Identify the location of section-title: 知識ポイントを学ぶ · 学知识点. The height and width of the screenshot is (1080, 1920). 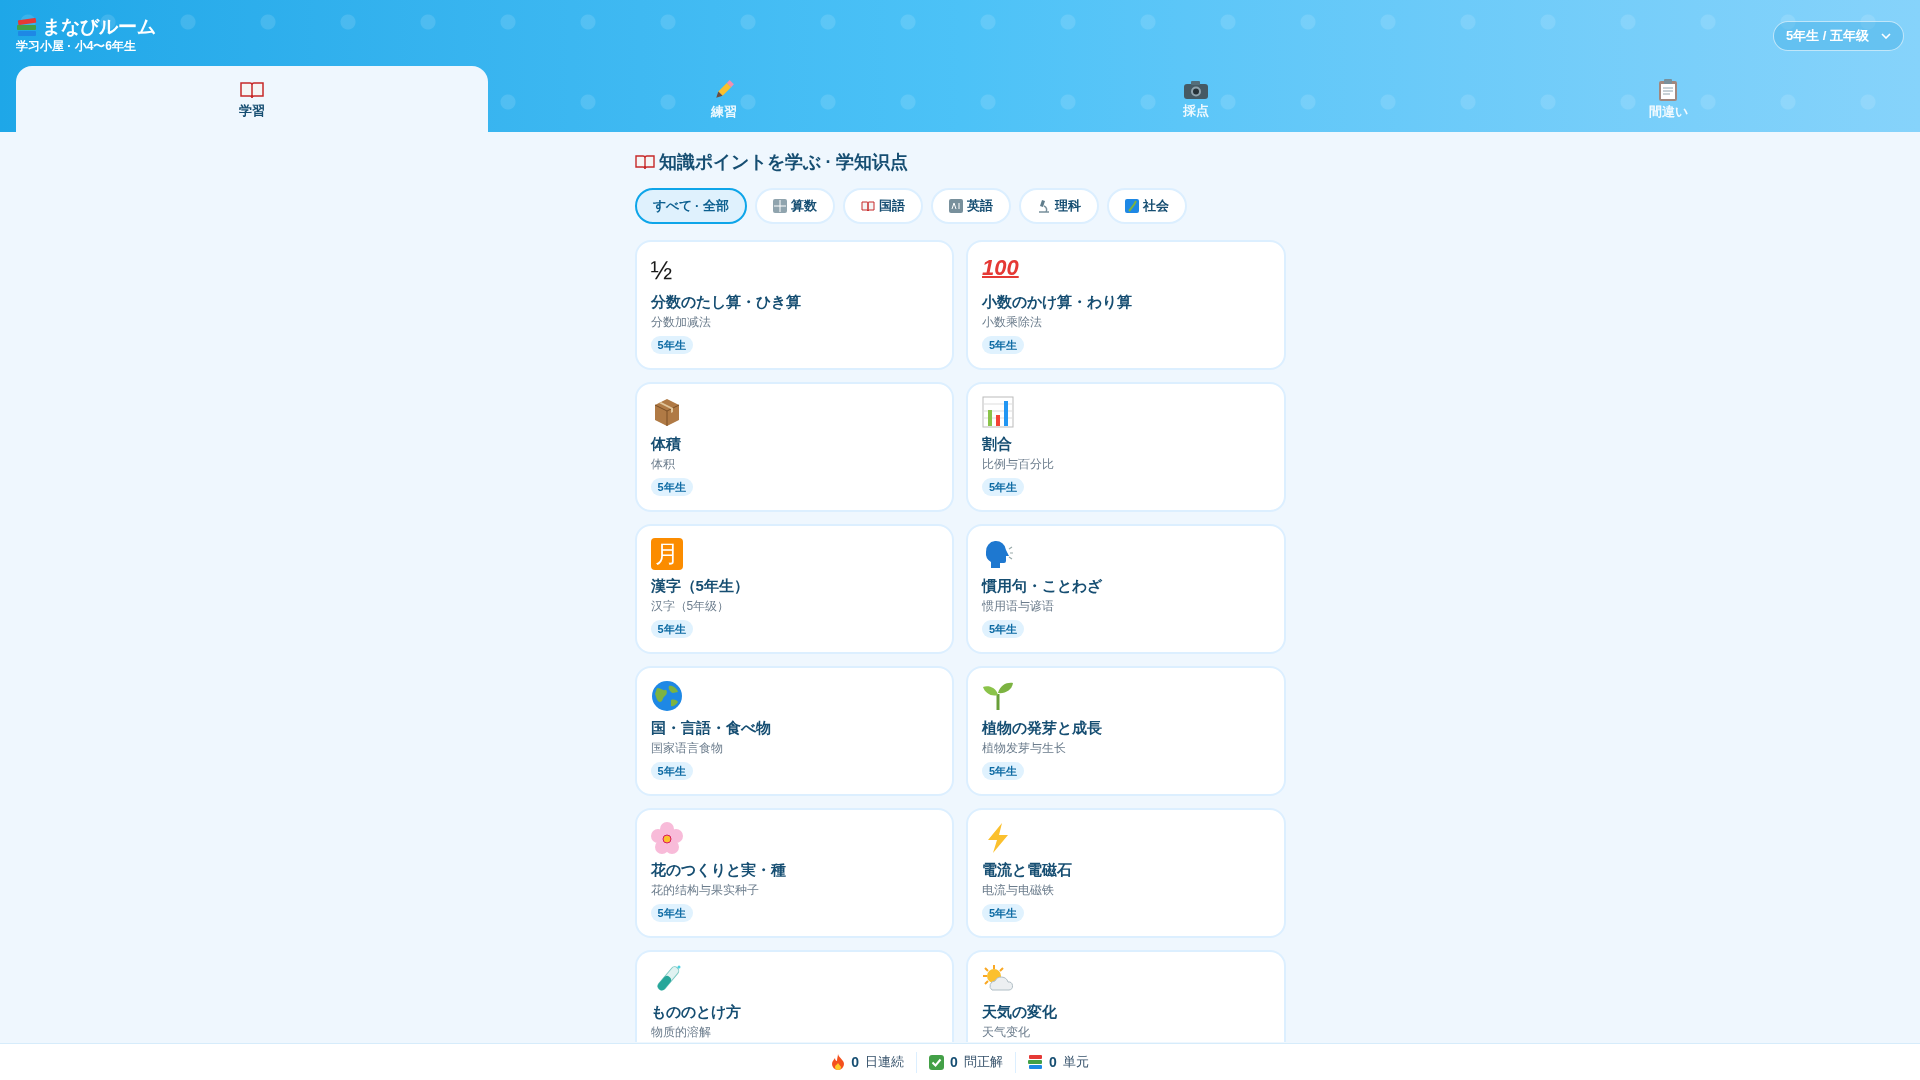
(783, 162).